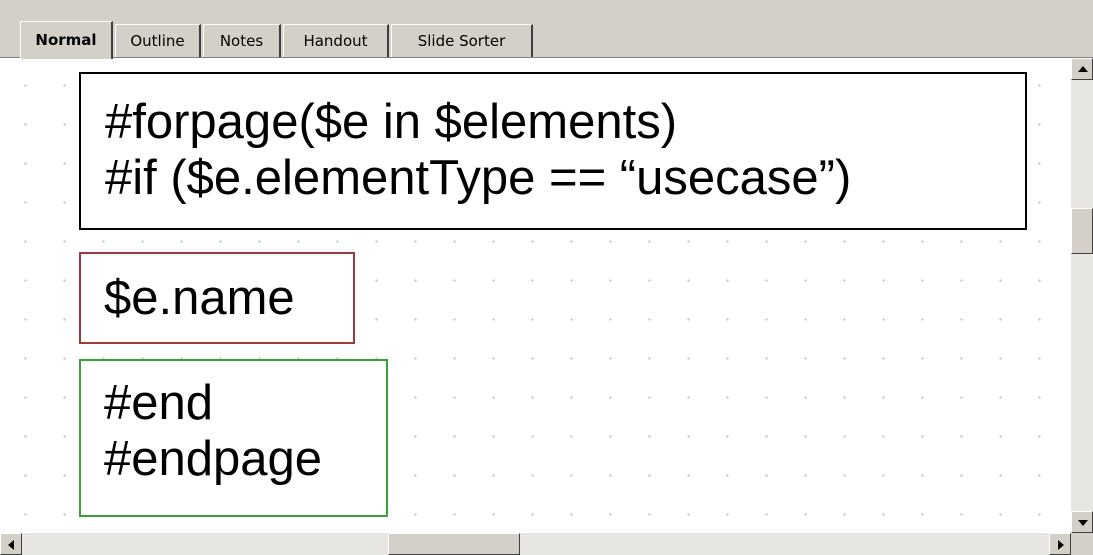 The height and width of the screenshot is (555, 1093). I want to click on vertical-scroll-thumb, so click(1082, 231).